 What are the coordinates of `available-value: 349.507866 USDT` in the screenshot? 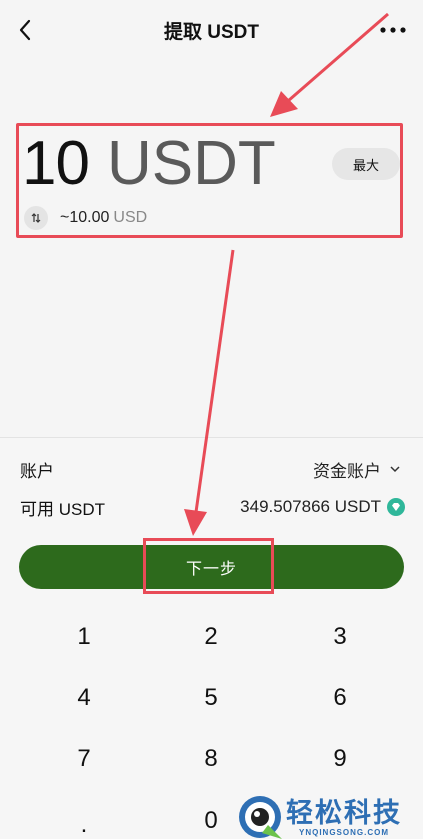 It's located at (310, 506).